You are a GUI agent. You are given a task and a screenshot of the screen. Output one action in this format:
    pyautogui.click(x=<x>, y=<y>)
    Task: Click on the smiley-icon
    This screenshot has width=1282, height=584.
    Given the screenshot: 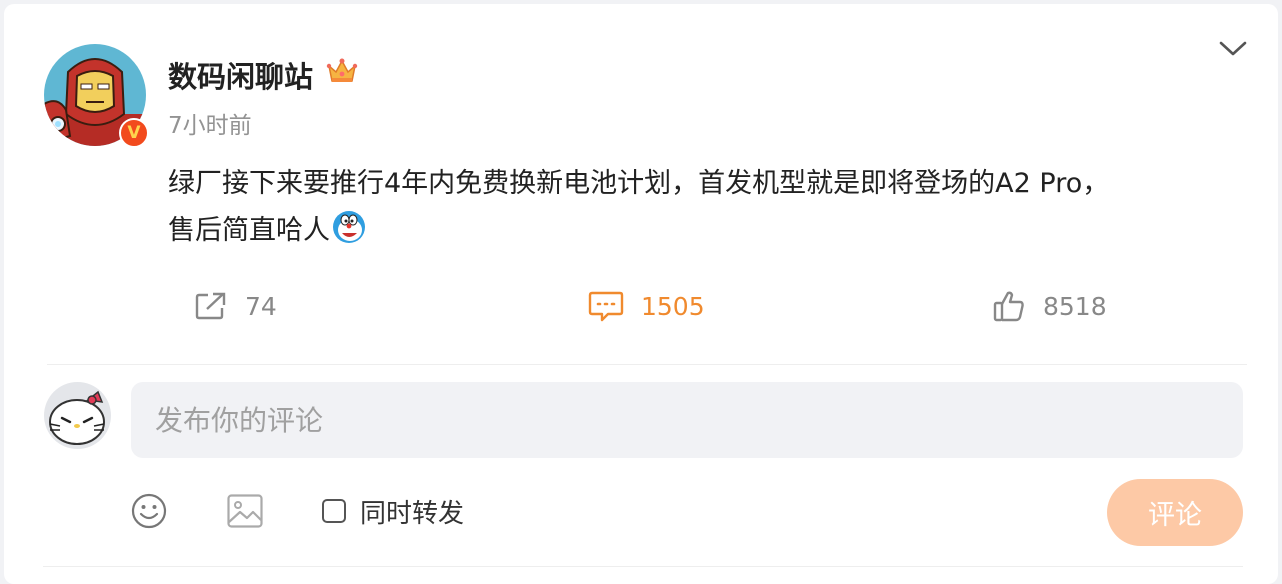 What is the action you would take?
    pyautogui.click(x=149, y=511)
    